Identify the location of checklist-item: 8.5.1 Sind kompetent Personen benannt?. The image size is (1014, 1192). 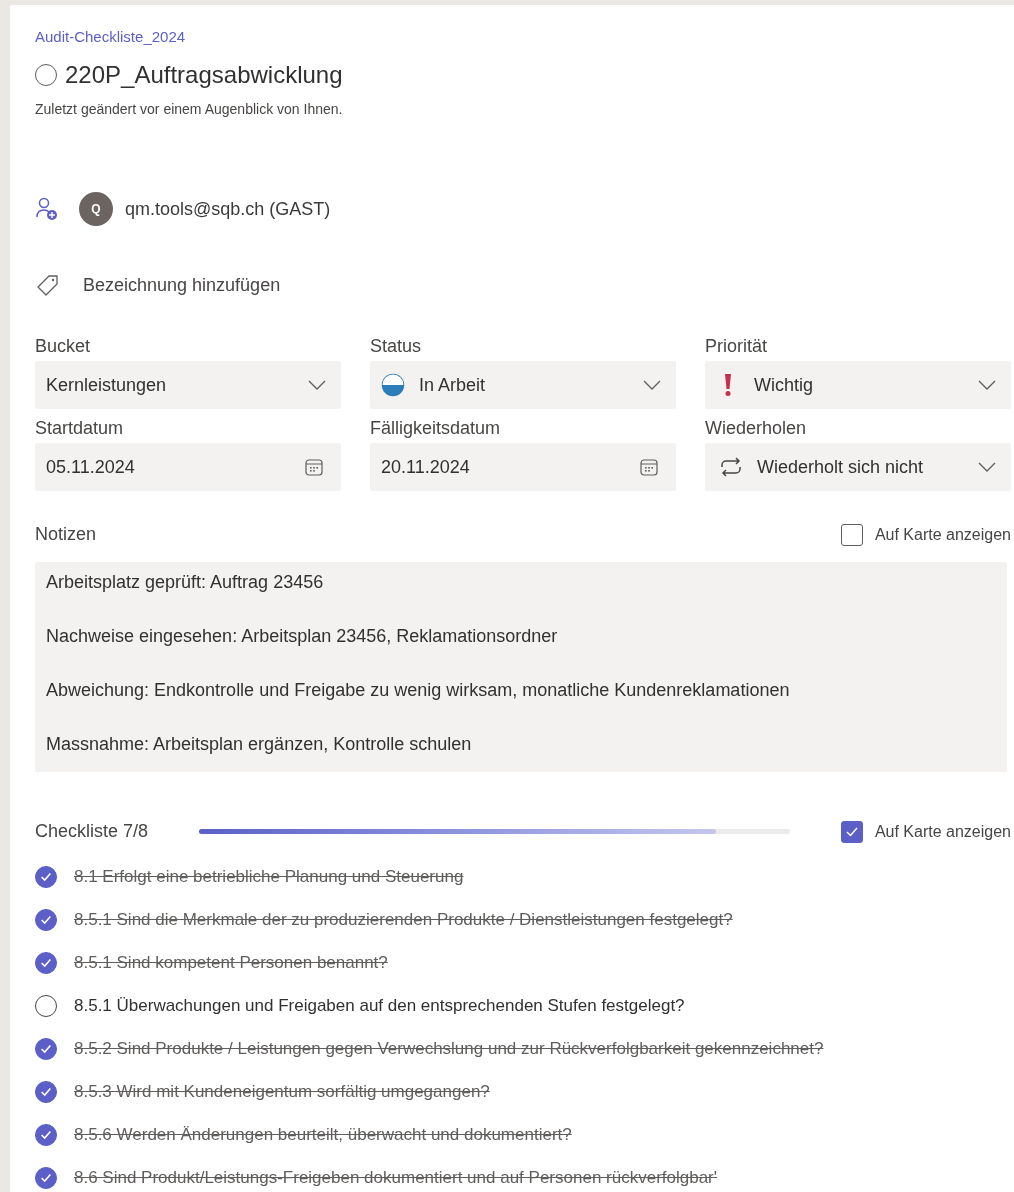
(231, 962).